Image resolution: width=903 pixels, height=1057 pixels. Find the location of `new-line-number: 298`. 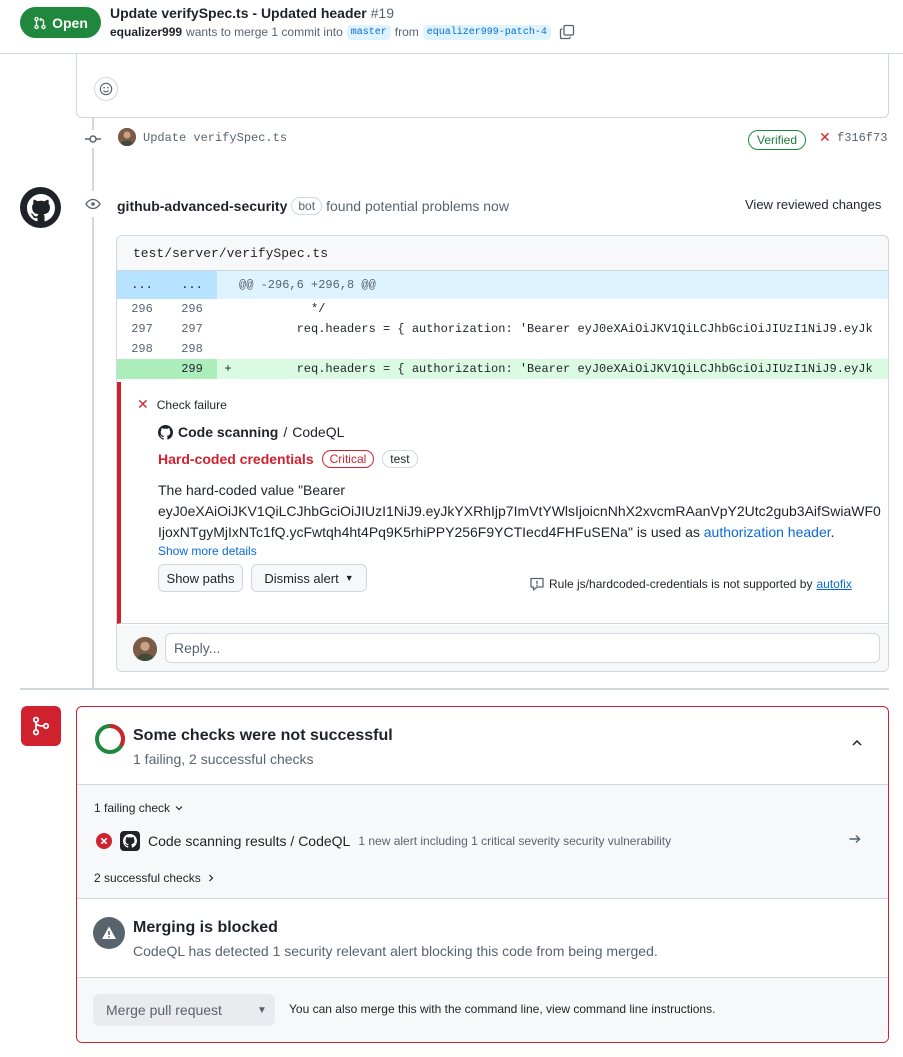

new-line-number: 298 is located at coordinates (192, 349).